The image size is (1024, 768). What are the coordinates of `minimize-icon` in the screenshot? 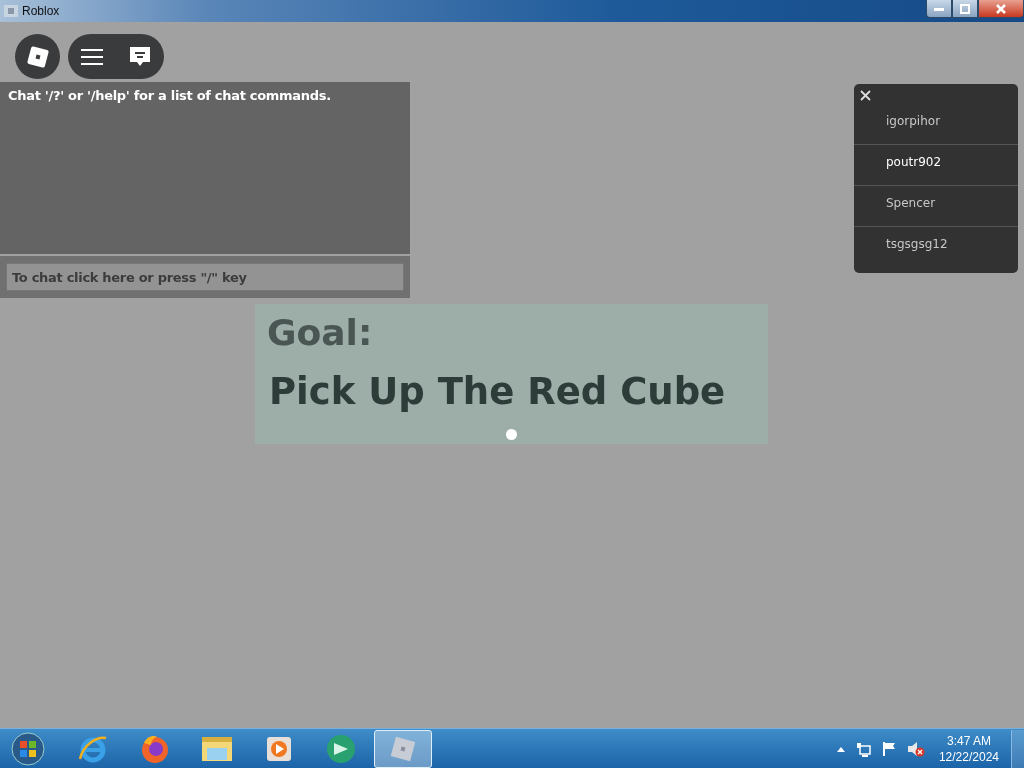 It's located at (939, 8).